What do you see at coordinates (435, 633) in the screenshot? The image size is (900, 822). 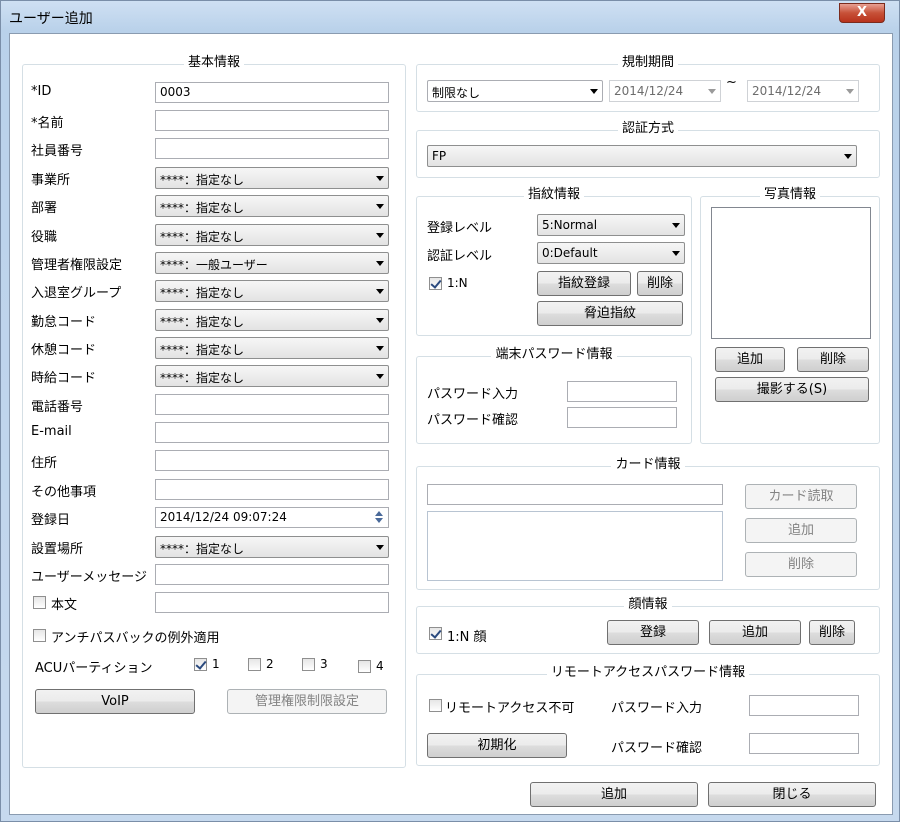 I see `face-one-n-checkbox` at bounding box center [435, 633].